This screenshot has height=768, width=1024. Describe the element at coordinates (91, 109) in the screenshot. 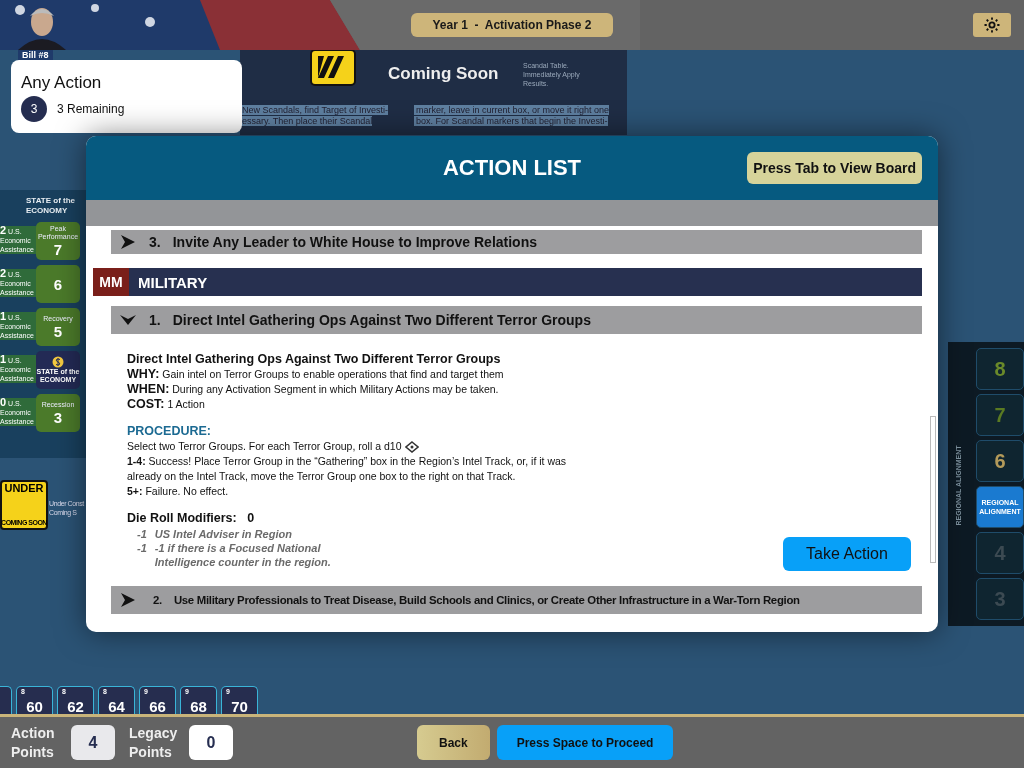

I see `remaining-label: 3 Remaining` at that location.